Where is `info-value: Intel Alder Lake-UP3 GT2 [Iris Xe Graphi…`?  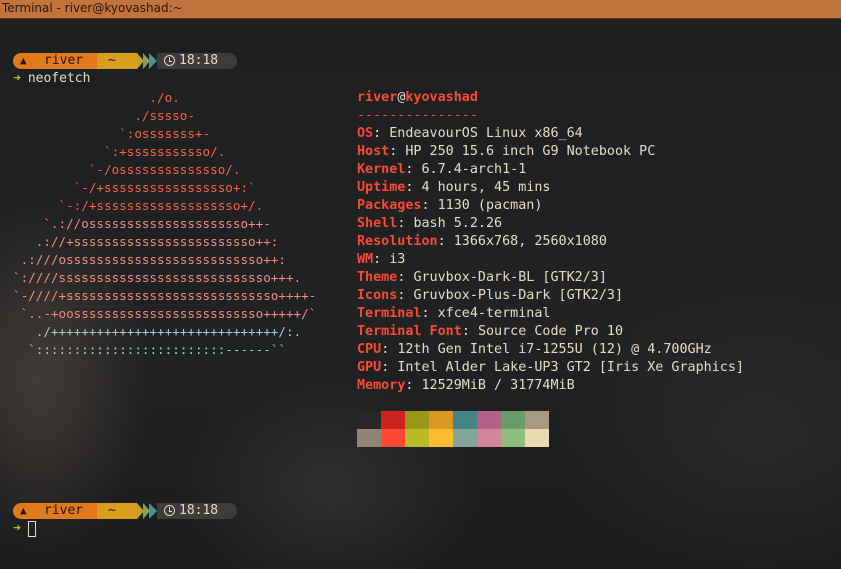 info-value: Intel Alder Lake-UP3 GT2 [Iris Xe Graphi… is located at coordinates (570, 367).